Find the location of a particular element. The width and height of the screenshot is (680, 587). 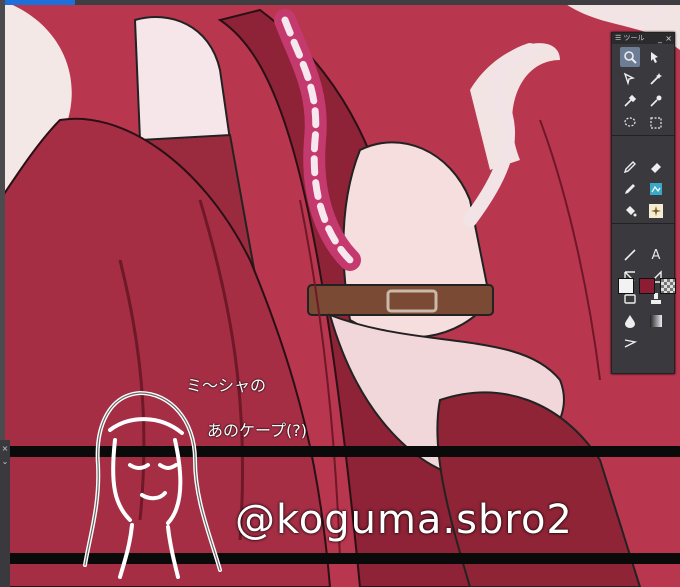

signature-handle: @koguma.sbro2 is located at coordinates (404, 520).